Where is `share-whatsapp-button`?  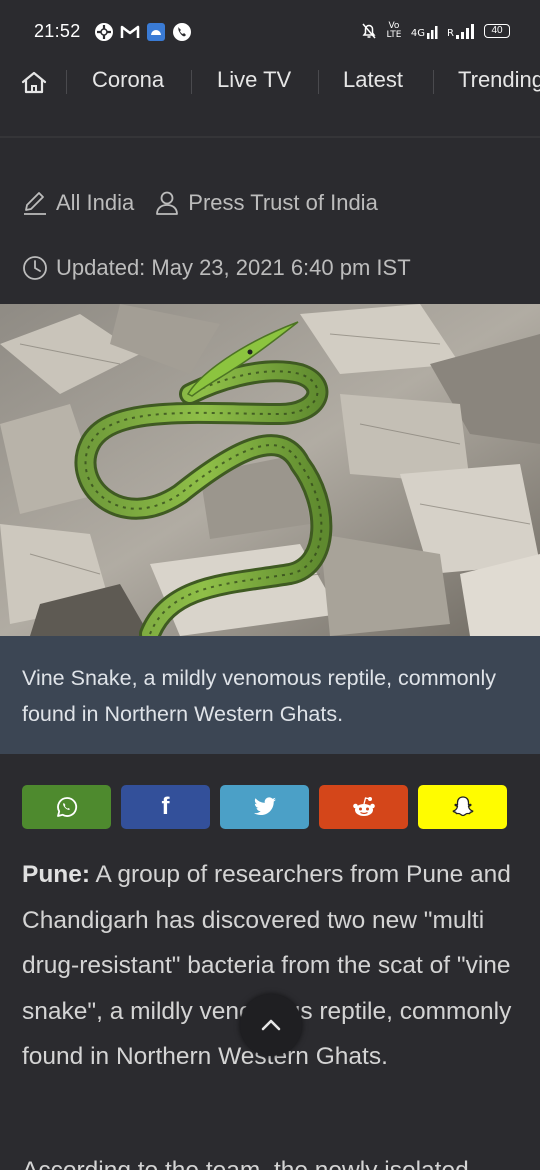 share-whatsapp-button is located at coordinates (66, 807).